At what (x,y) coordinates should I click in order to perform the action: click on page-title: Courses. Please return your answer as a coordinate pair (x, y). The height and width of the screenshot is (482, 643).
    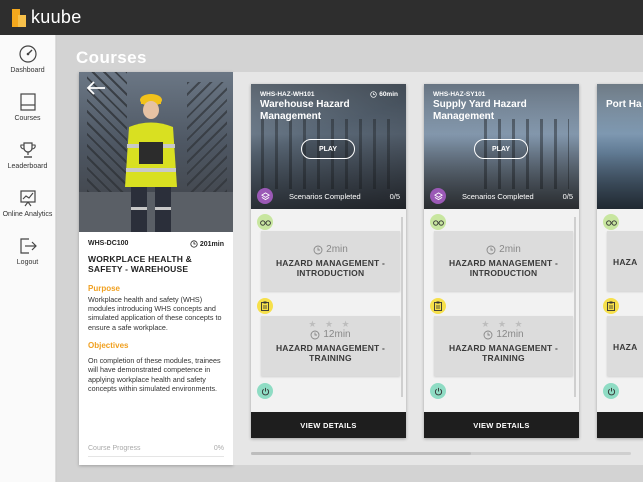
    Looking at the image, I should click on (111, 57).